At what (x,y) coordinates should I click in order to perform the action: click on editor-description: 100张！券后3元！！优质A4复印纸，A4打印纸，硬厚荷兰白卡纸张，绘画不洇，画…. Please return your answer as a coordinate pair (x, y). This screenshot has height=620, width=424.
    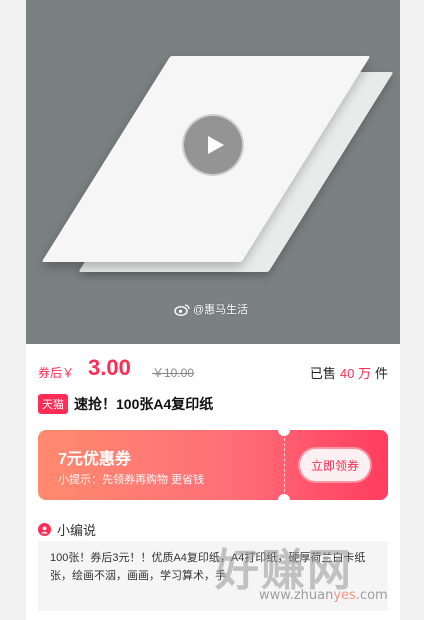
    Looking at the image, I should click on (213, 576).